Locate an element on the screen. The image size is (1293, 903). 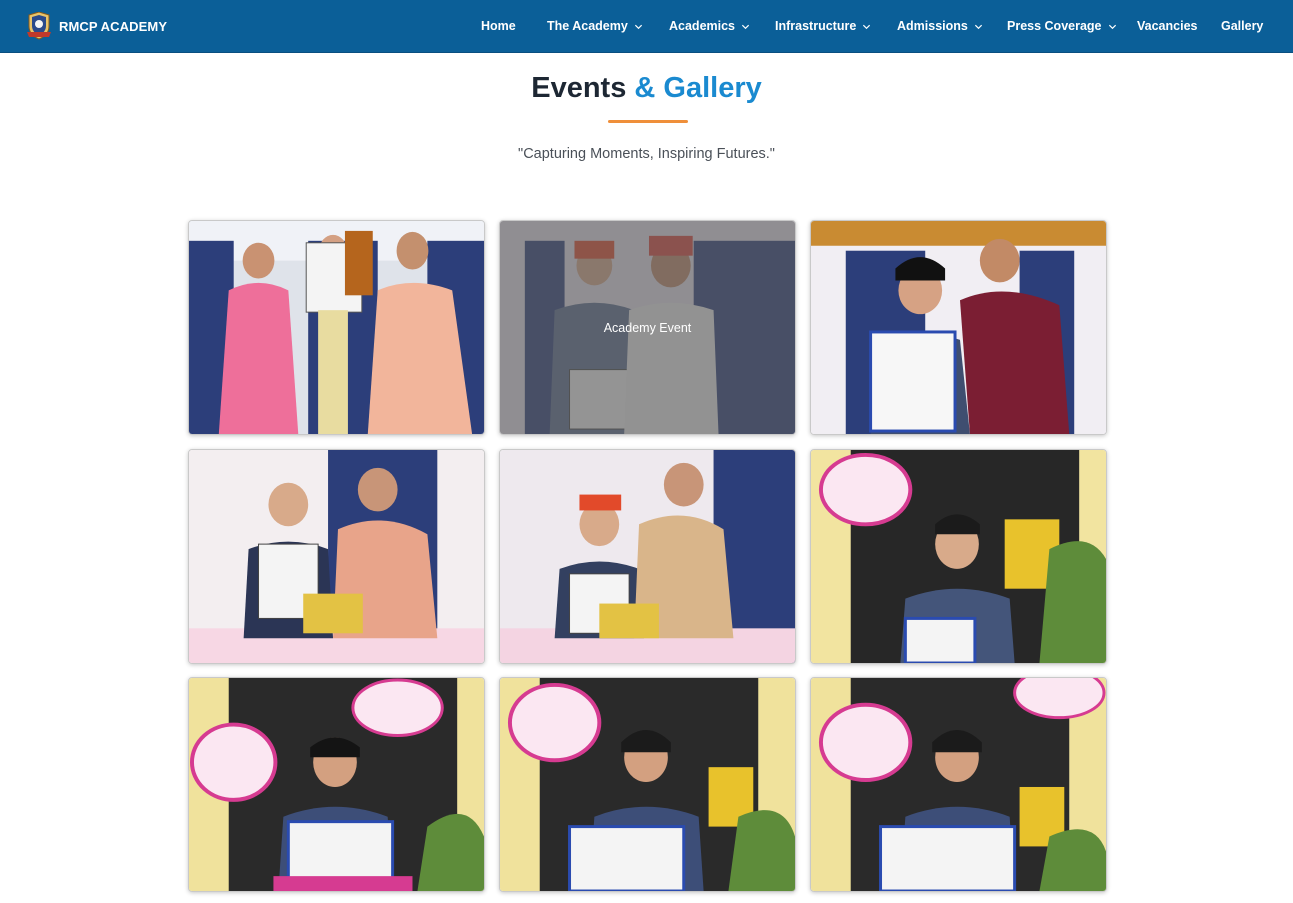
gallery-photo-2: Academy Event is located at coordinates (647, 327).